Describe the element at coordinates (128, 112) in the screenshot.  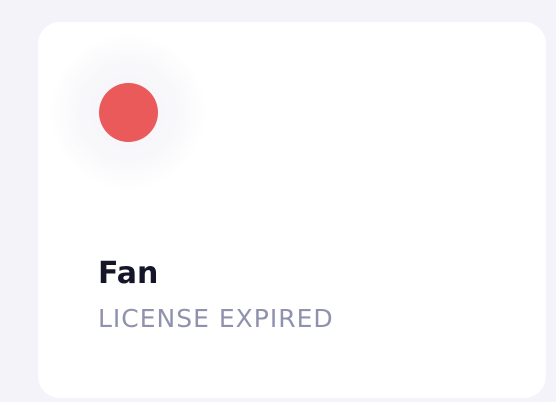
I see `status-dot-icon` at that location.